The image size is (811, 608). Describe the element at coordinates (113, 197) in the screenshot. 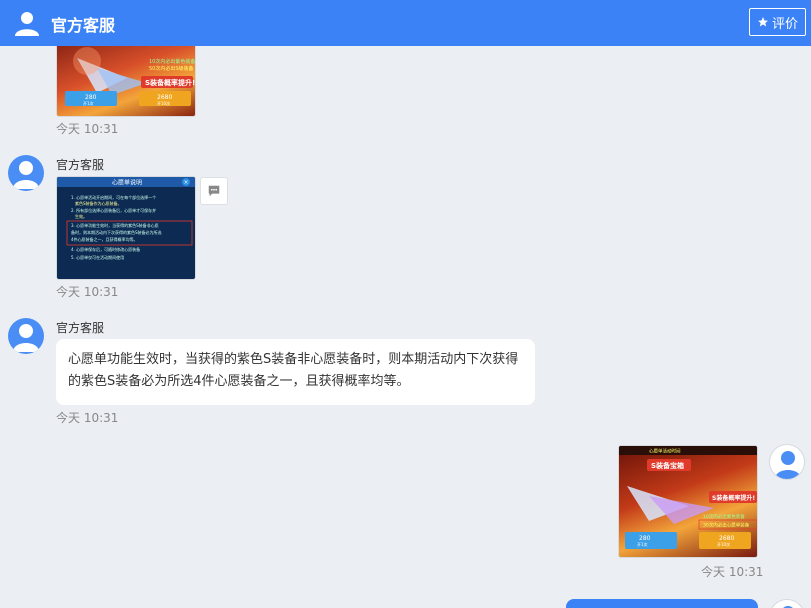

I see `svg-text: 1. 心愿单活动开启期间，可在每个部位选择一个` at that location.